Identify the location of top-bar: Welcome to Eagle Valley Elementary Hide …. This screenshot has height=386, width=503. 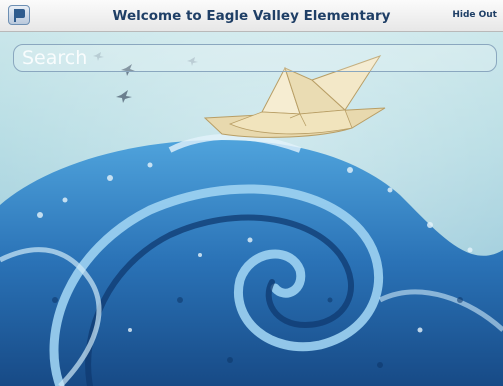
(251, 16).